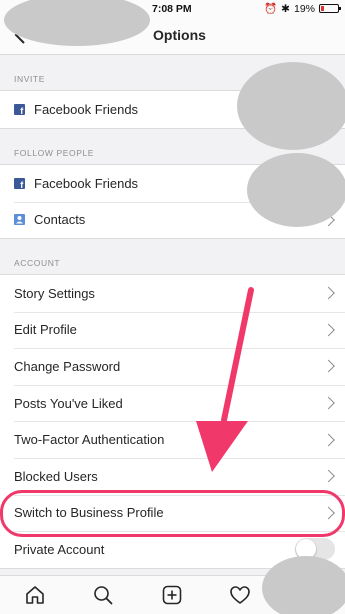 This screenshot has height=614, width=345. Describe the element at coordinates (45, 330) in the screenshot. I see `row-label: Edit Profile` at that location.